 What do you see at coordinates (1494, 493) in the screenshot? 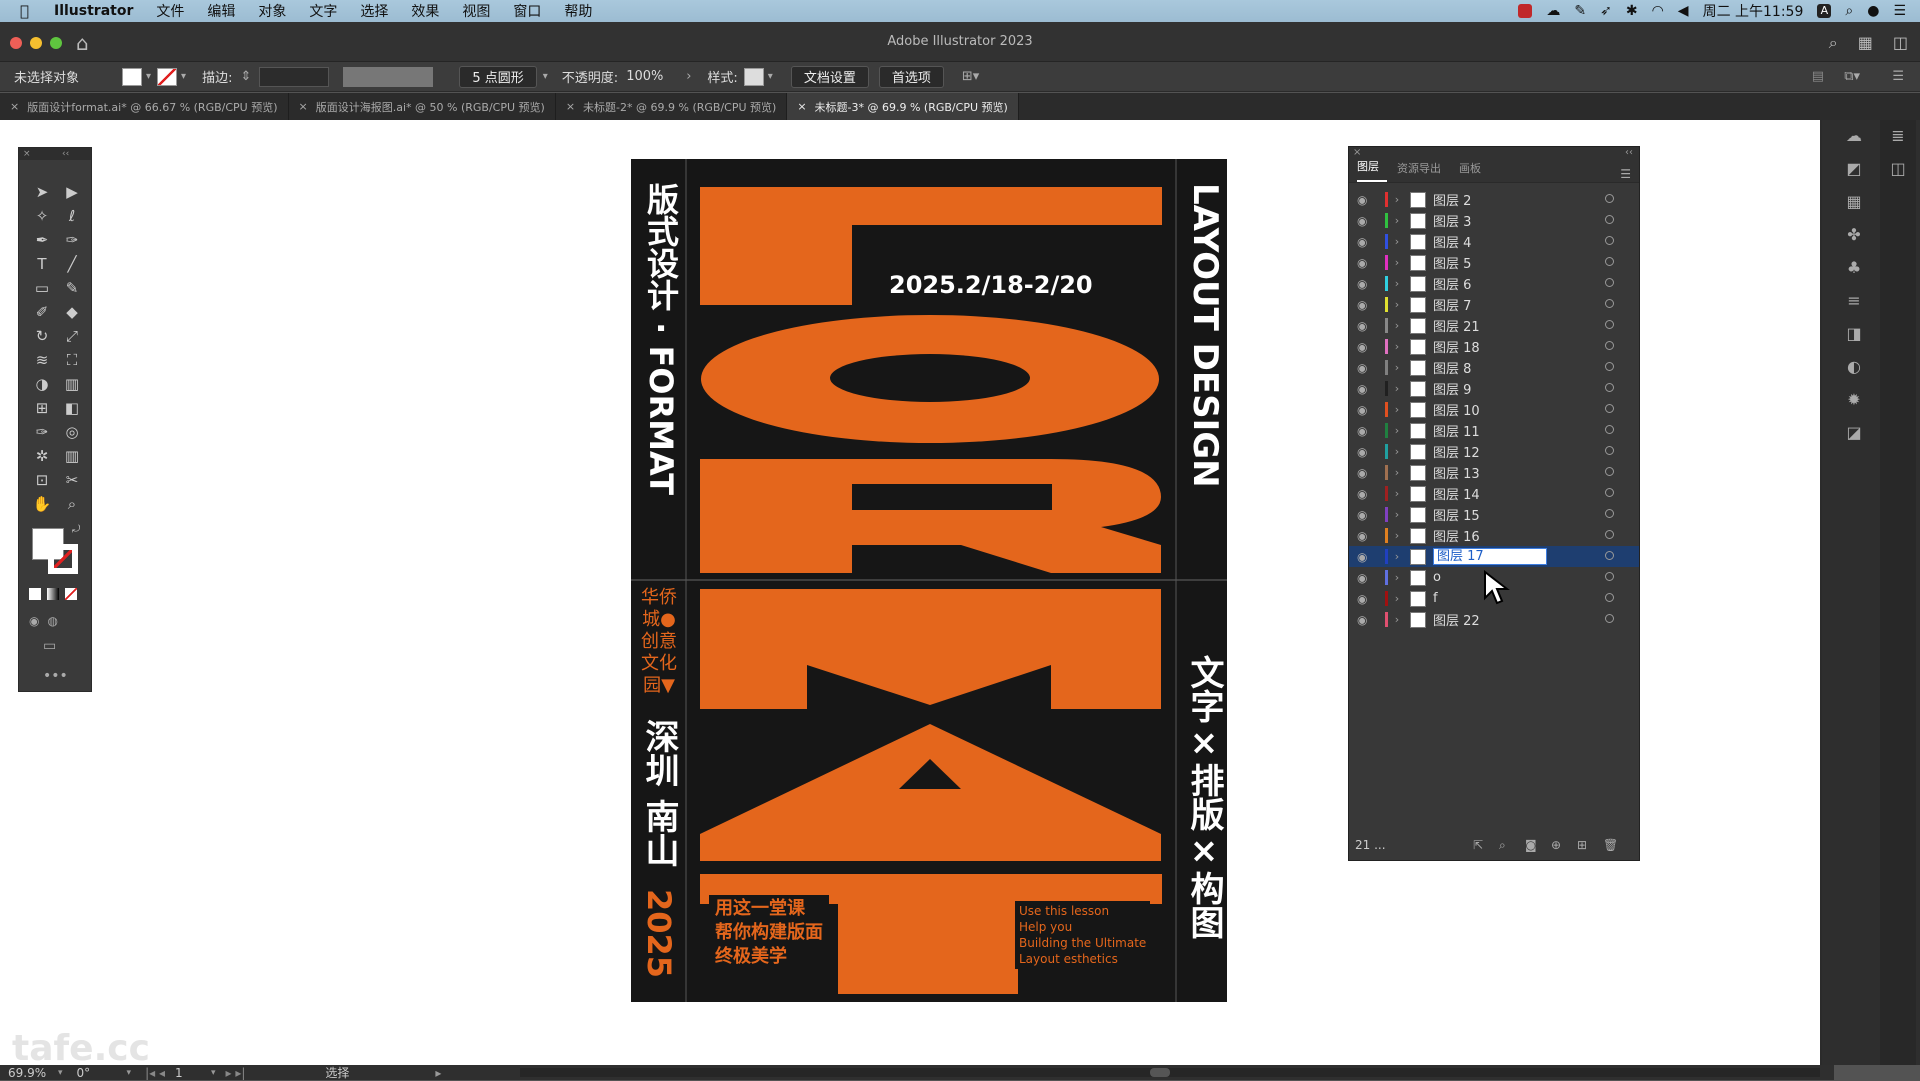
I see `layer-row: ◉ › 图层 14` at bounding box center [1494, 493].